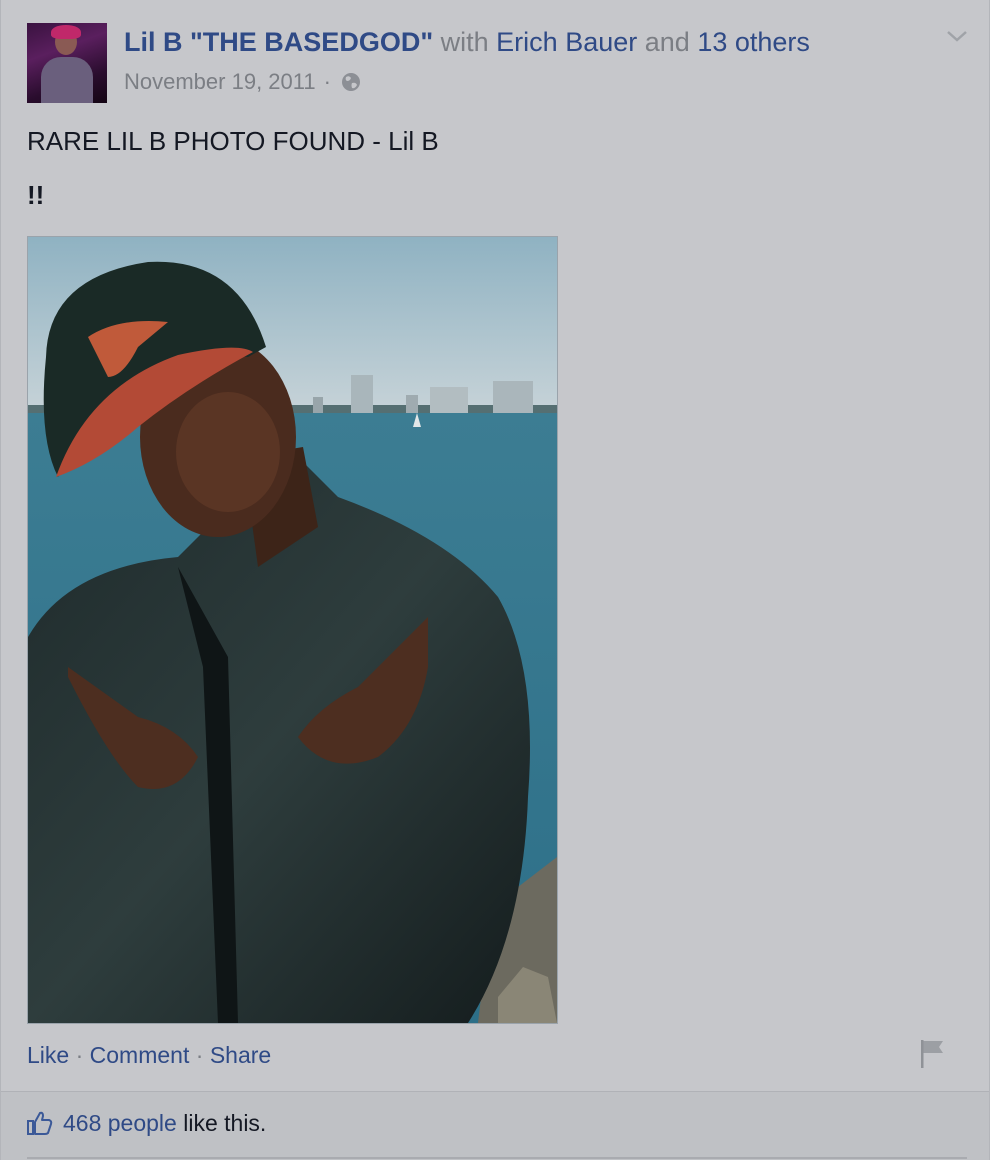 The height and width of the screenshot is (1160, 990). What do you see at coordinates (220, 82) in the screenshot?
I see `post-date-link: November 19, 2011` at bounding box center [220, 82].